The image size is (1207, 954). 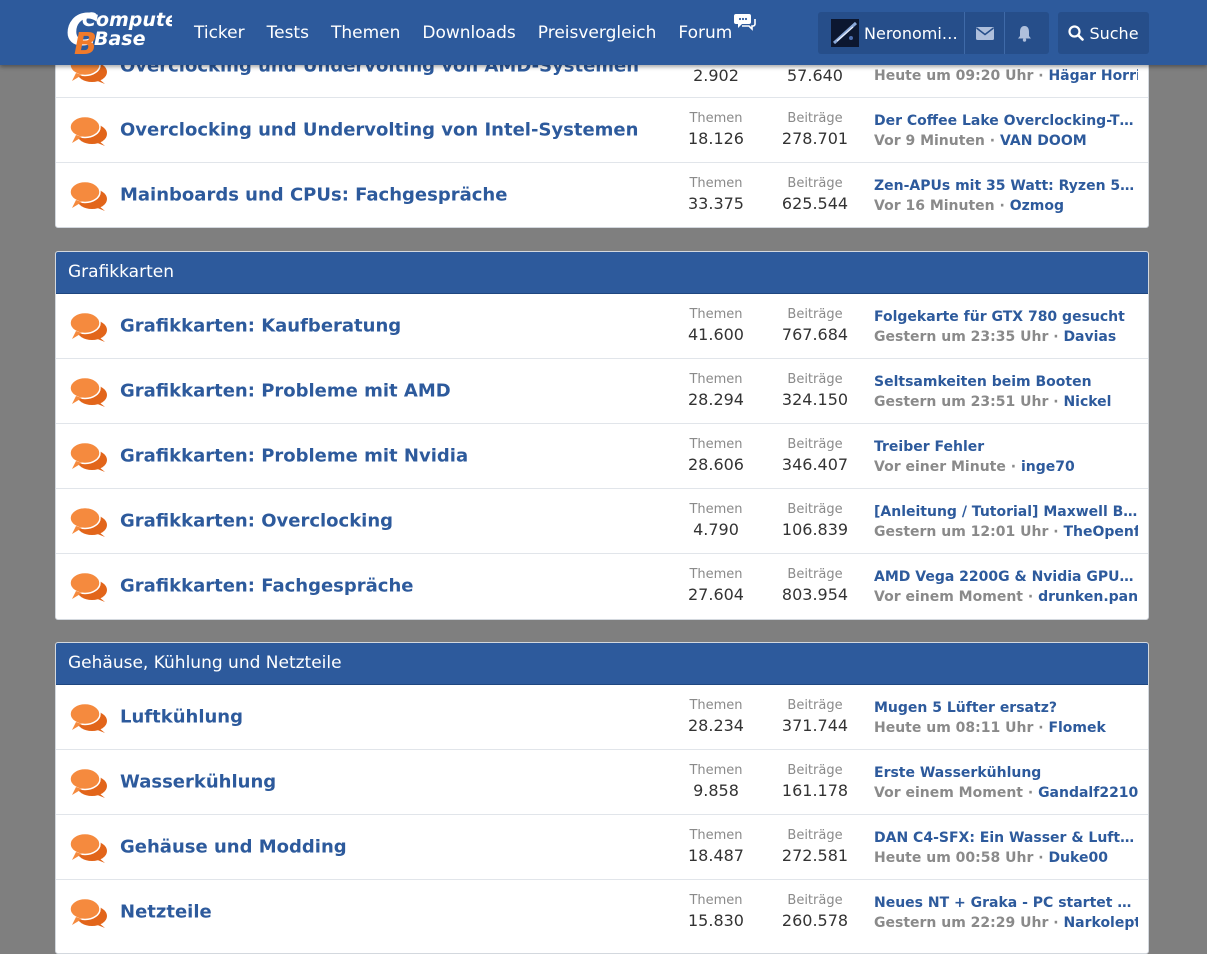 I want to click on last-post-meta: Vor einer Minute · inge70, so click(x=974, y=467).